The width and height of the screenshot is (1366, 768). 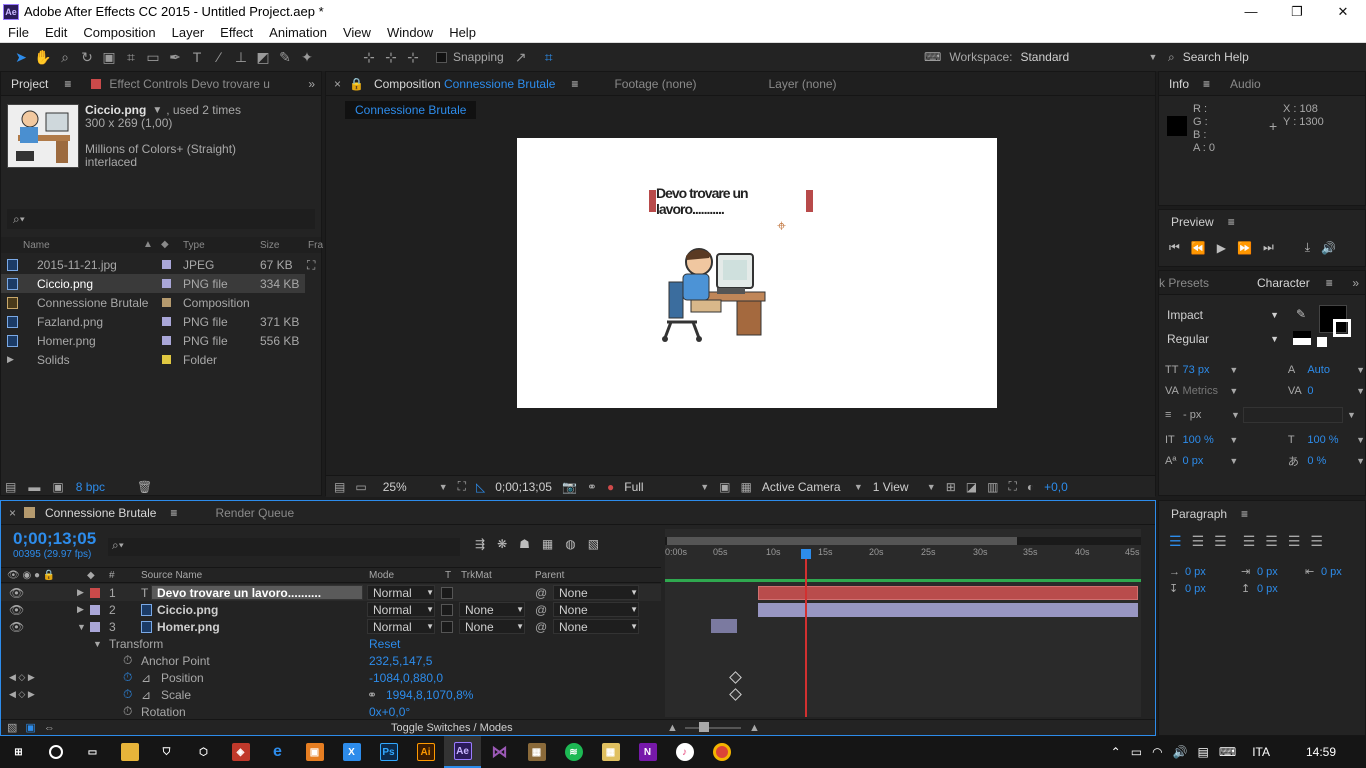 What do you see at coordinates (331, 643) in the screenshot?
I see `transform-group-row: ▼ Transform Reset` at bounding box center [331, 643].